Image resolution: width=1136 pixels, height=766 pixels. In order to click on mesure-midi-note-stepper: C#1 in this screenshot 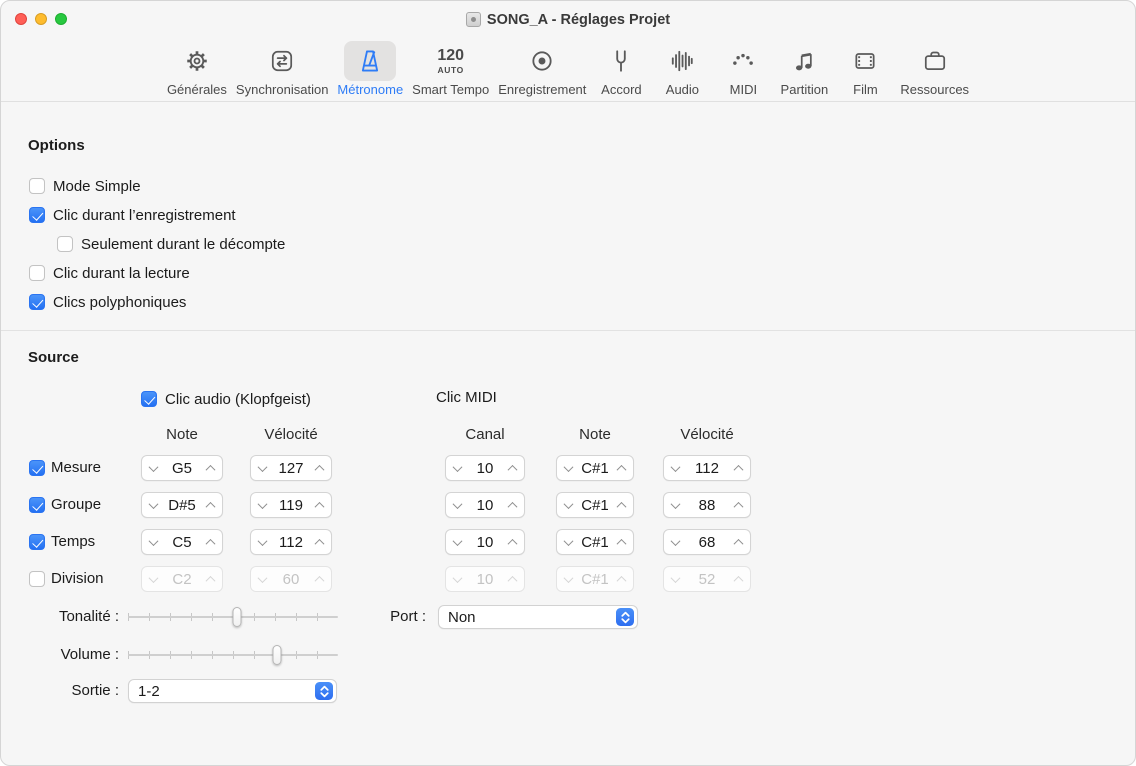, I will do `click(595, 468)`.